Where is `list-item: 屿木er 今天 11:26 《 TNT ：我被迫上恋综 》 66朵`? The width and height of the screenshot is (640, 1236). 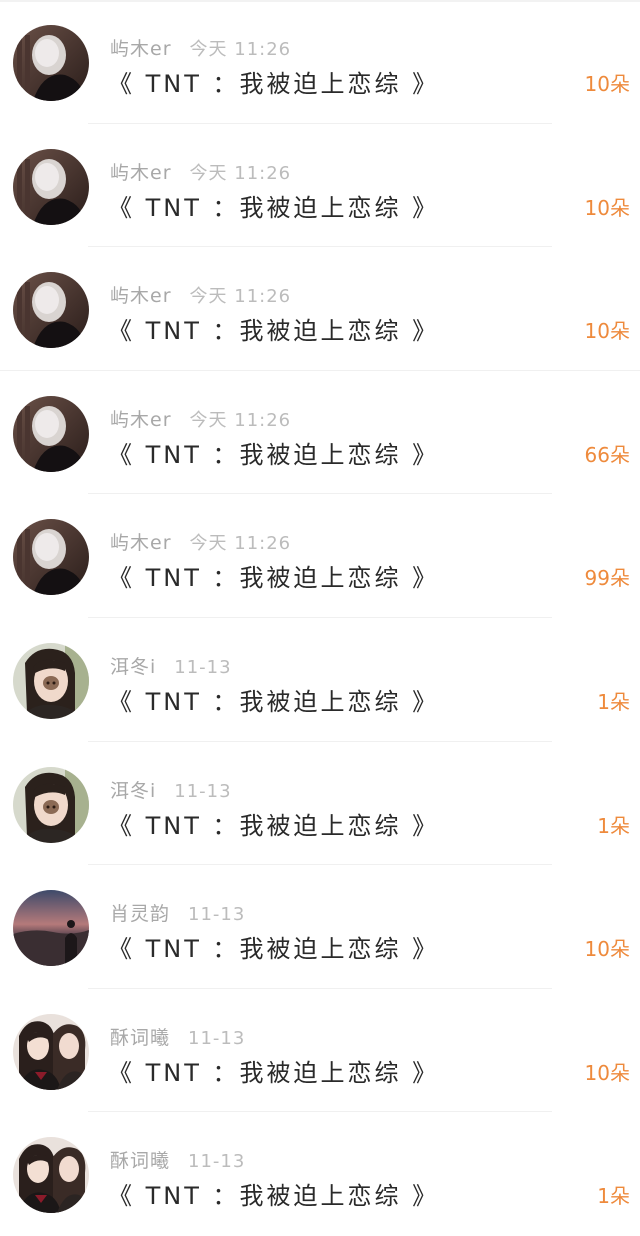 list-item: 屿木er 今天 11:26 《 TNT ：我被迫上恋综 》 66朵 is located at coordinates (320, 433).